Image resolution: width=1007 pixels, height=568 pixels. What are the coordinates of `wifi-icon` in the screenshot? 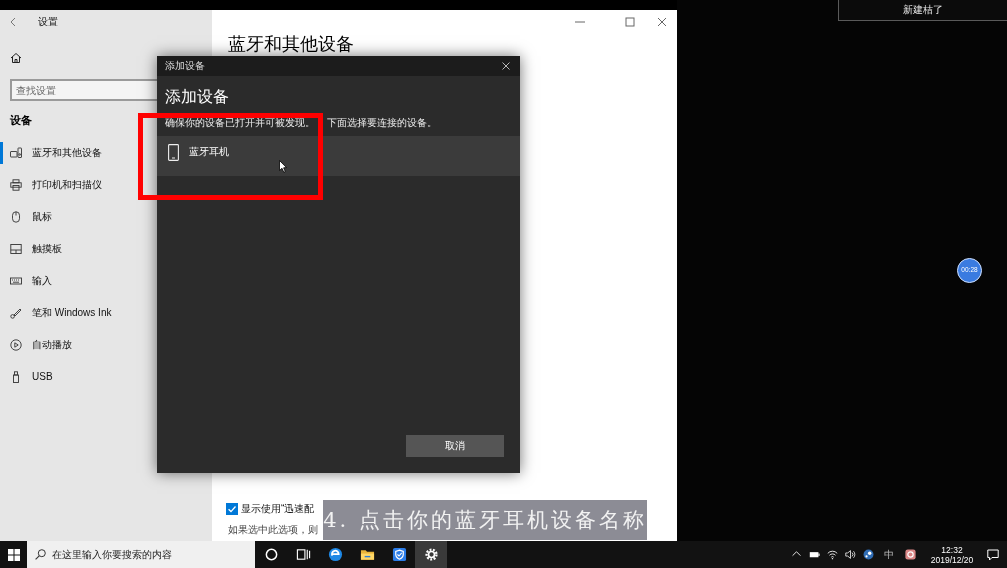 It's located at (832, 554).